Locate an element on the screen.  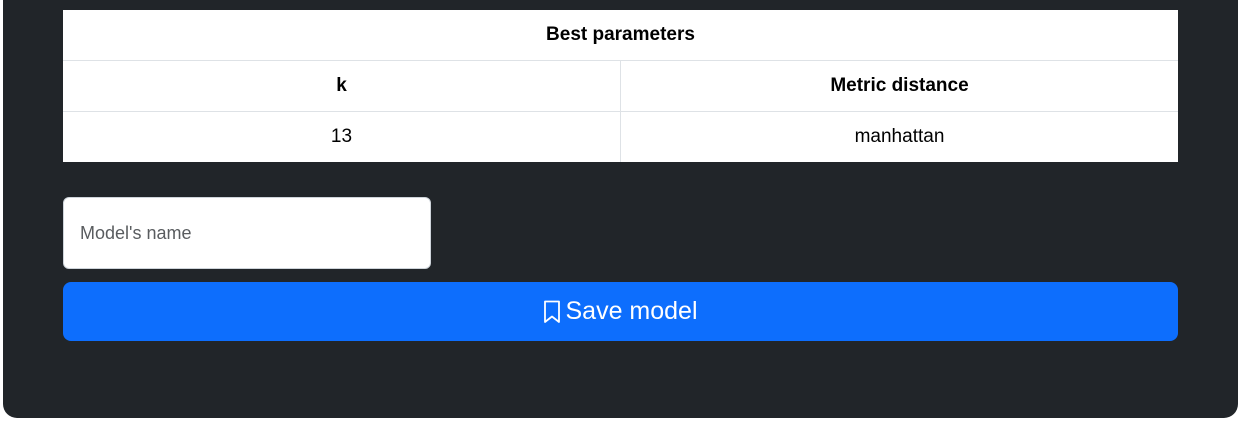
cell-k-value: 13 is located at coordinates (342, 136).